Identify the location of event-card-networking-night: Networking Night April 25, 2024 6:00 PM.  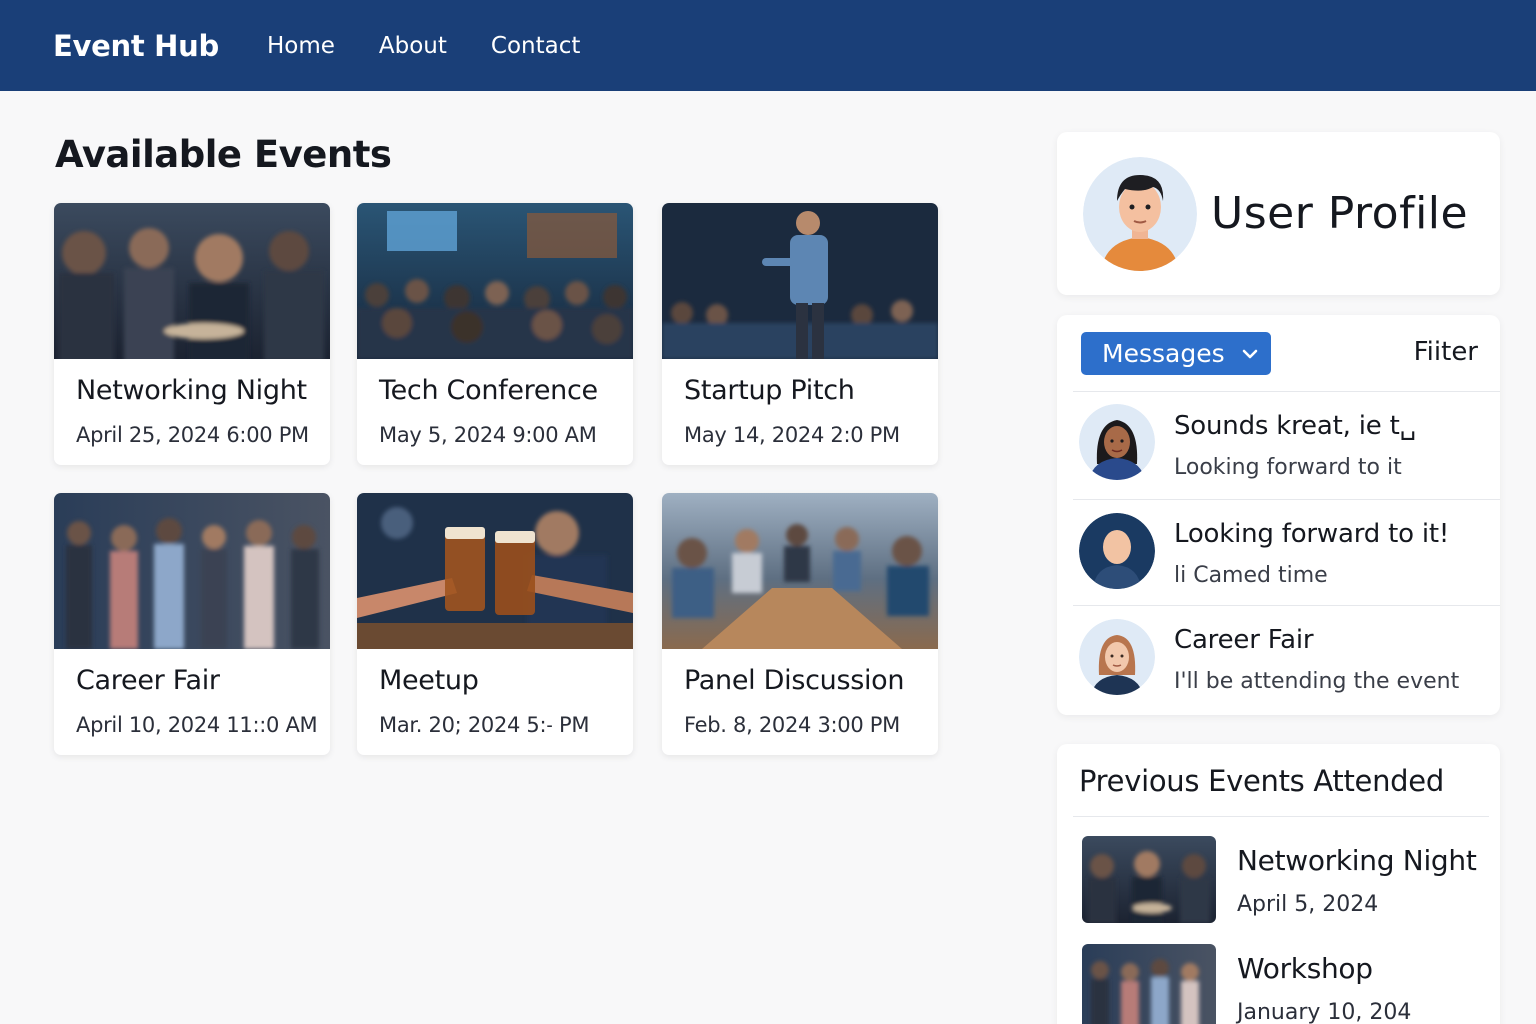
(192, 334).